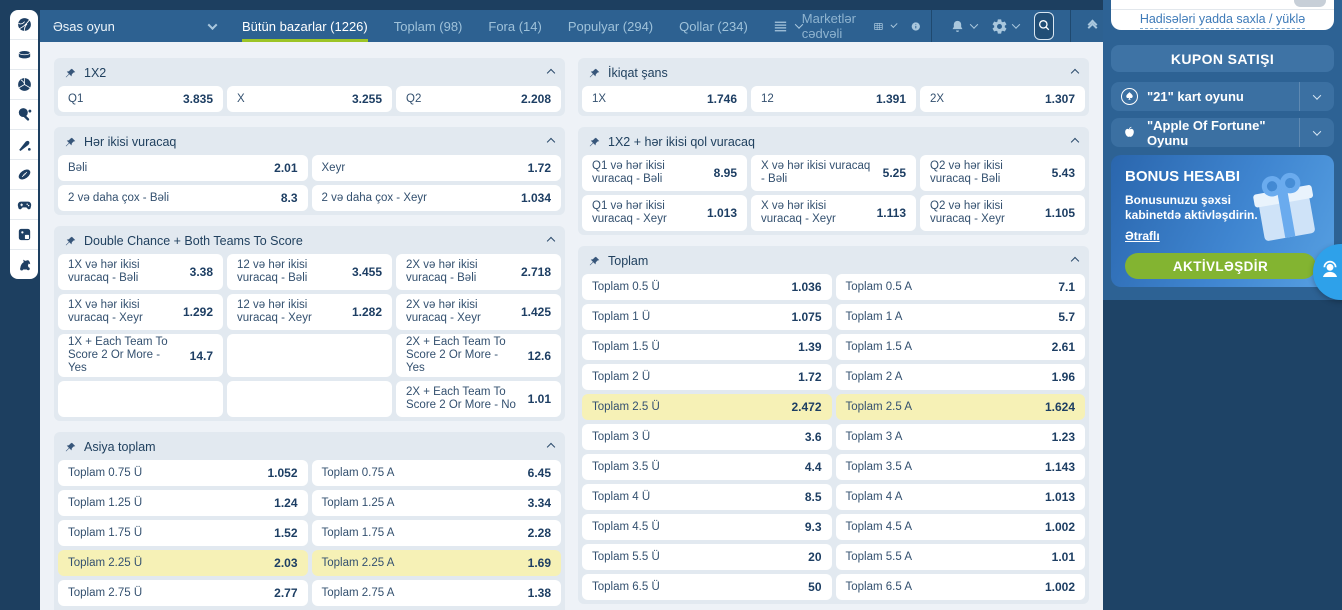  Describe the element at coordinates (24, 115) in the screenshot. I see `sidebar-sport-table-tennis` at that location.